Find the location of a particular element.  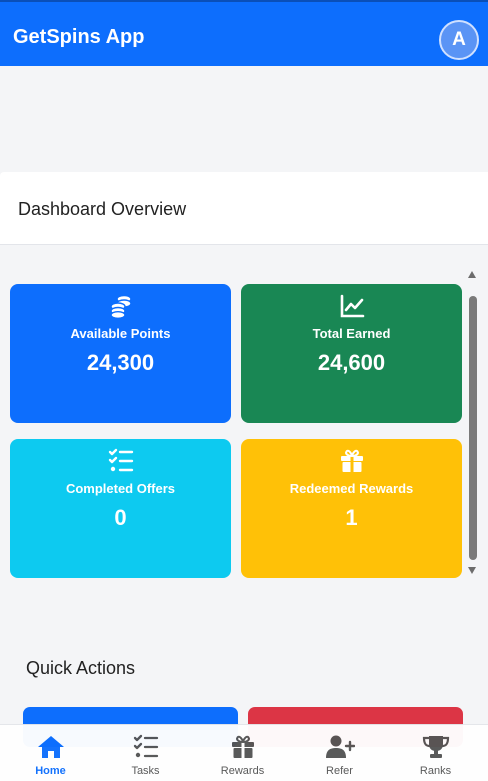

chart-line-icon is located at coordinates (351, 306).